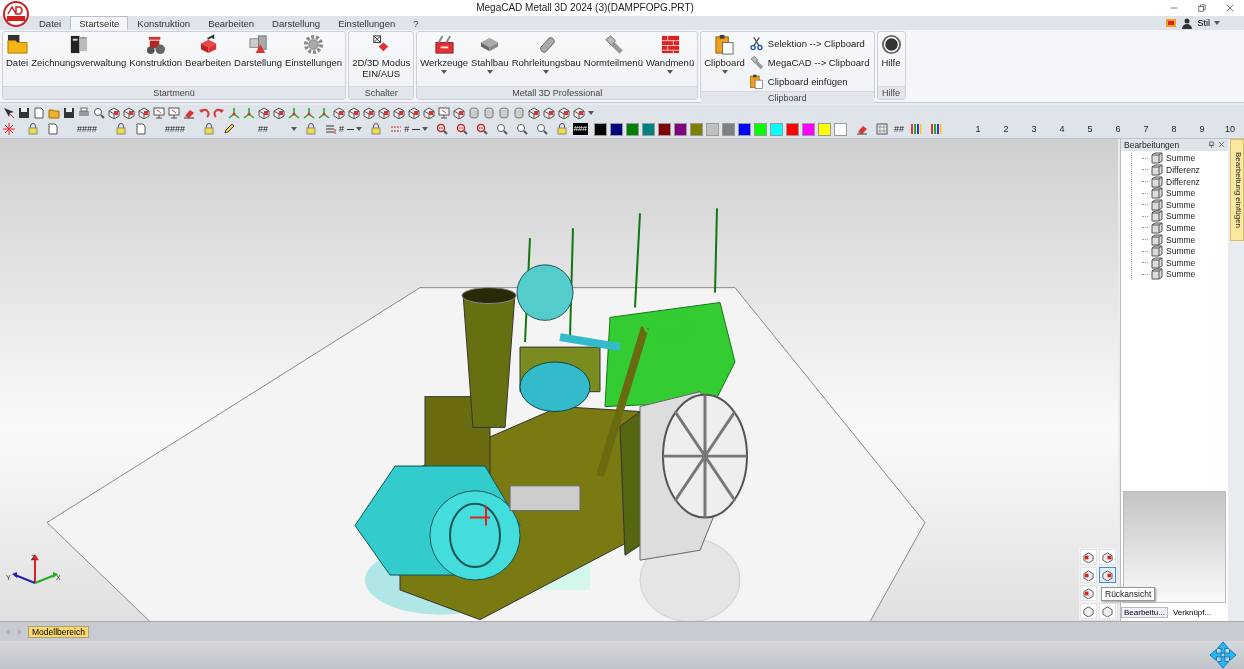 This screenshot has width=1244, height=669. What do you see at coordinates (891, 92) in the screenshot?
I see `group-title: Hilfe` at bounding box center [891, 92].